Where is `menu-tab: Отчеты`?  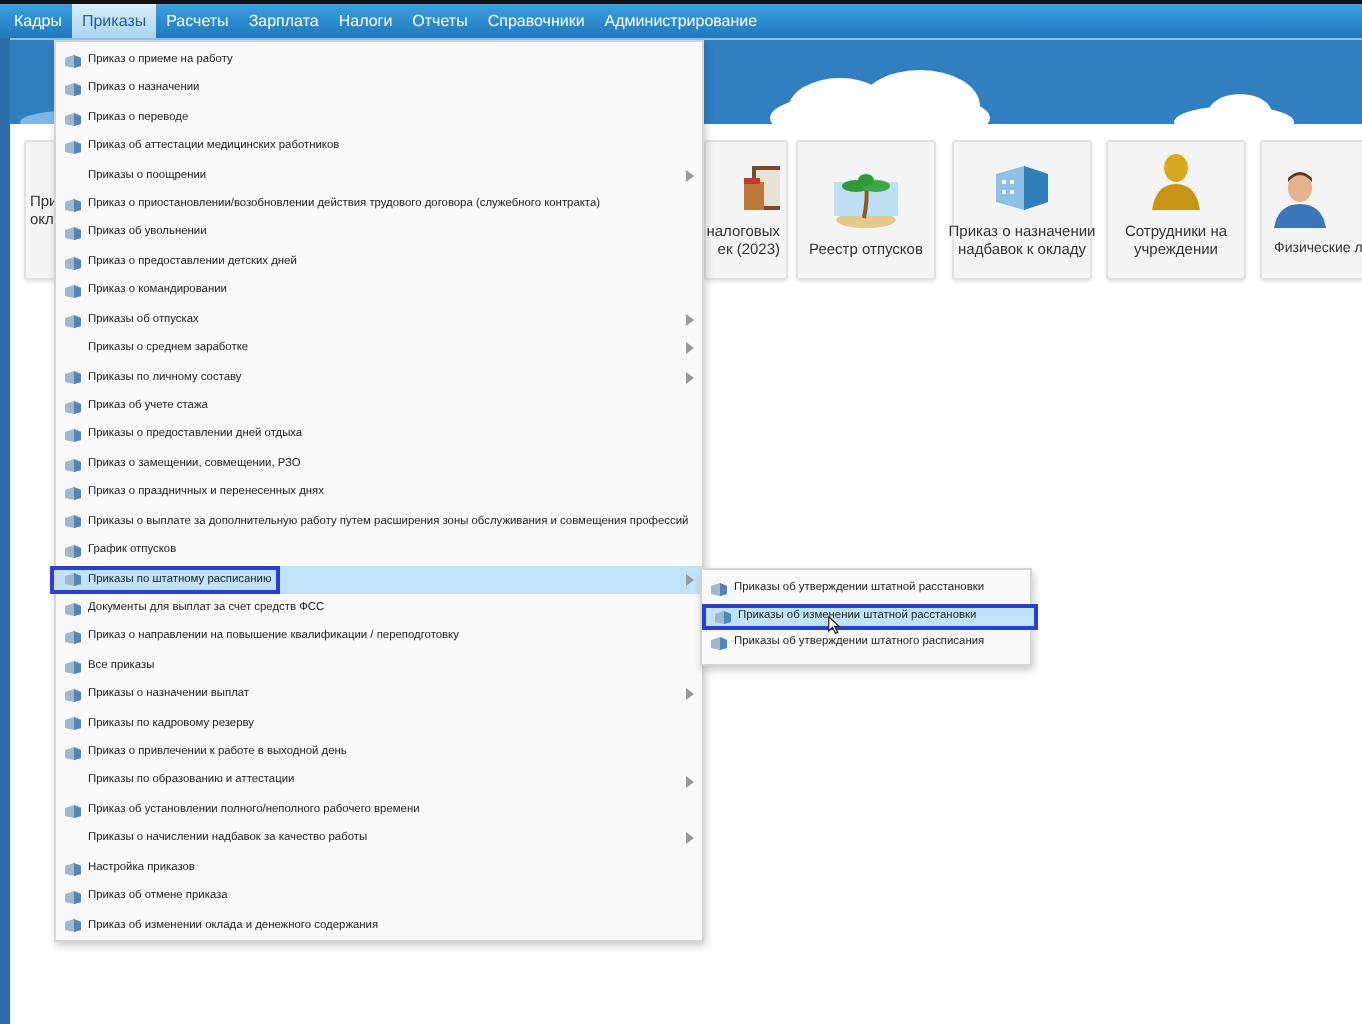
menu-tab: Отчеты is located at coordinates (440, 21).